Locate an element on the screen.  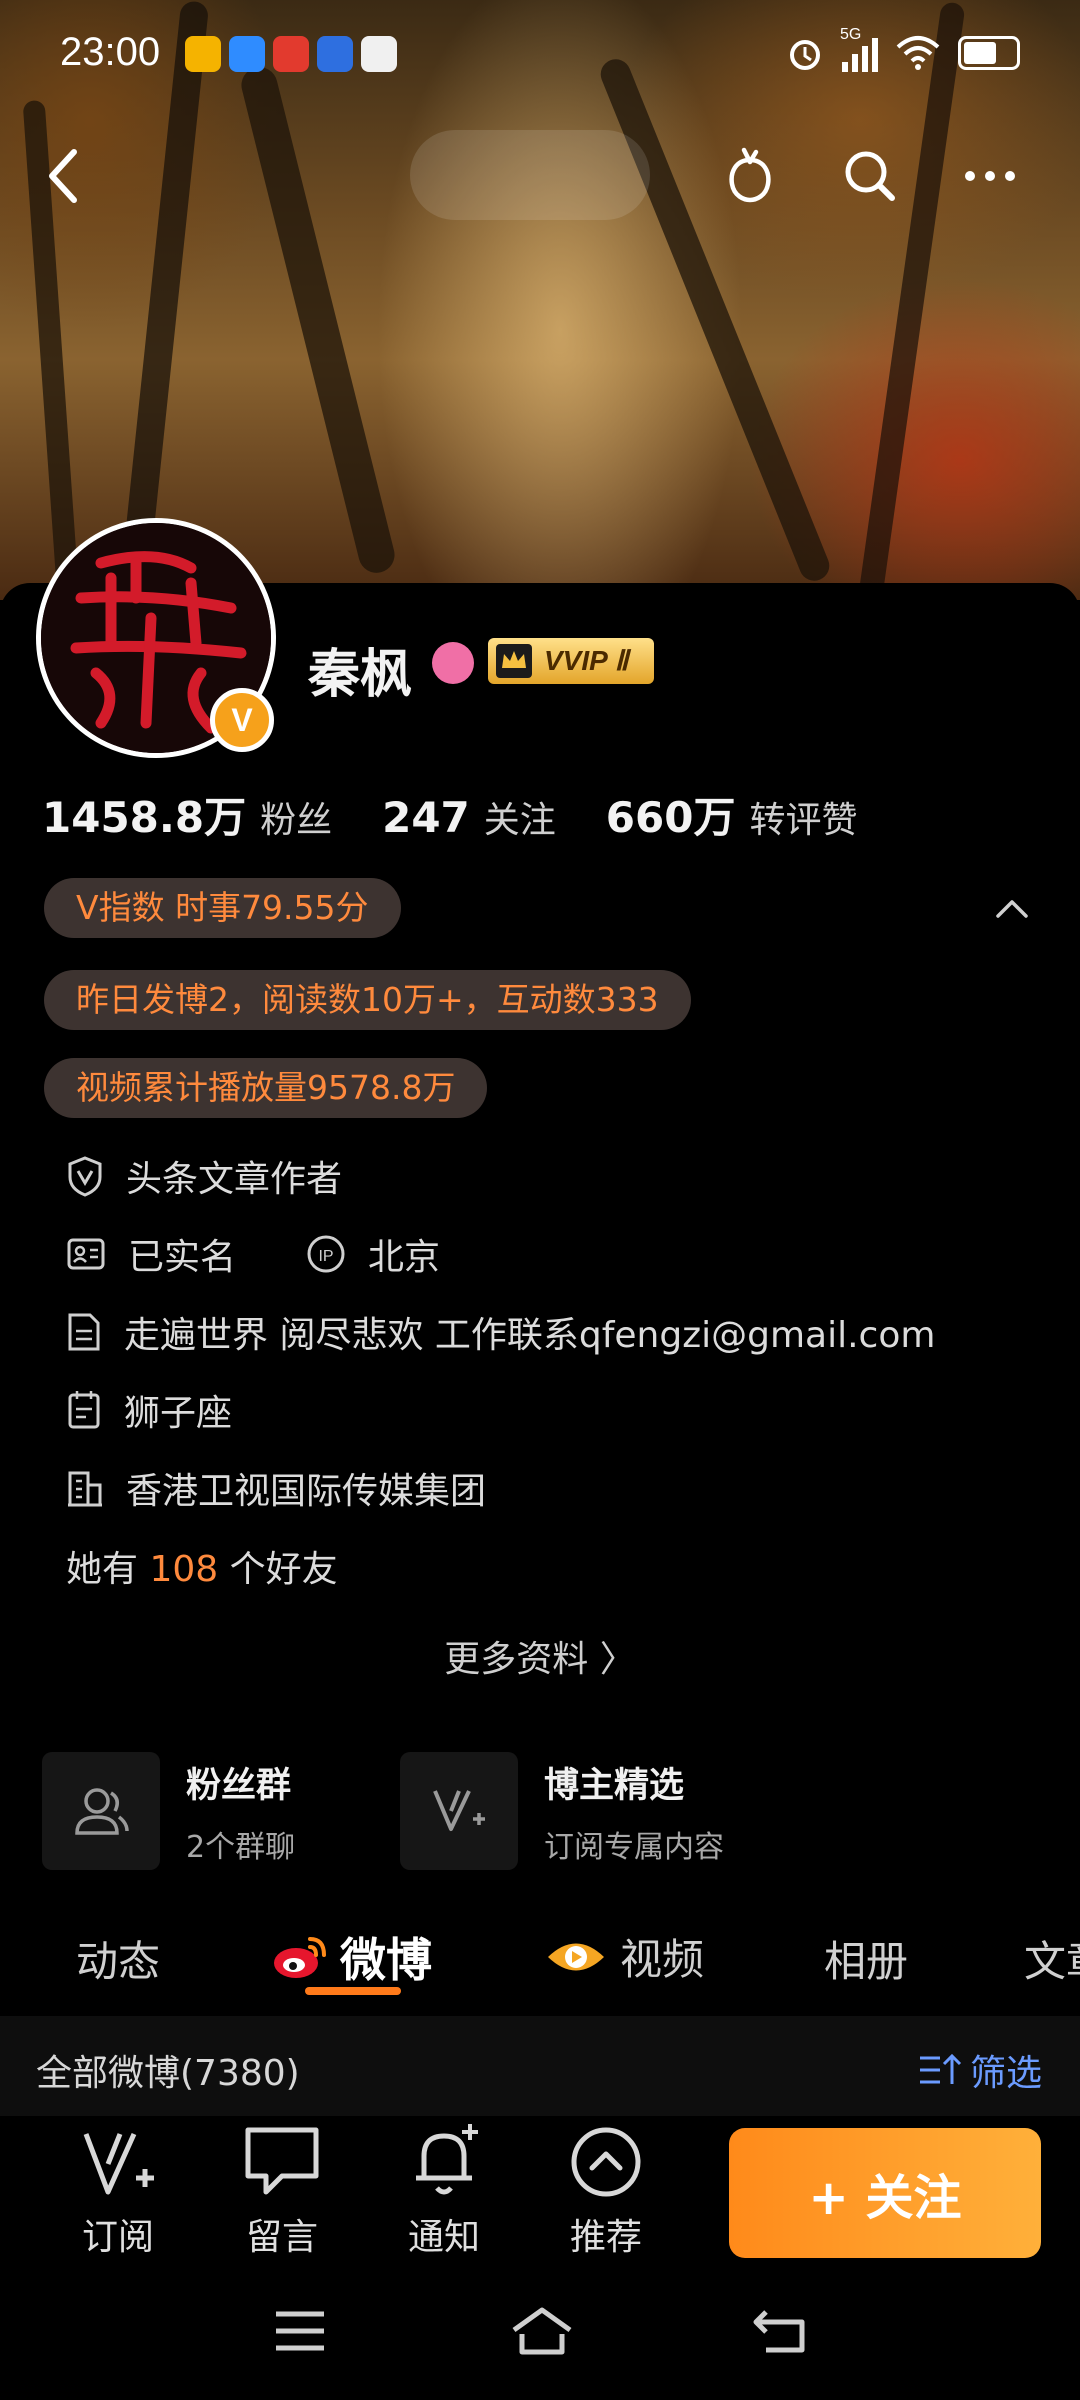
vvip-label: VVIP Ⅱ is located at coordinates (586, 660).